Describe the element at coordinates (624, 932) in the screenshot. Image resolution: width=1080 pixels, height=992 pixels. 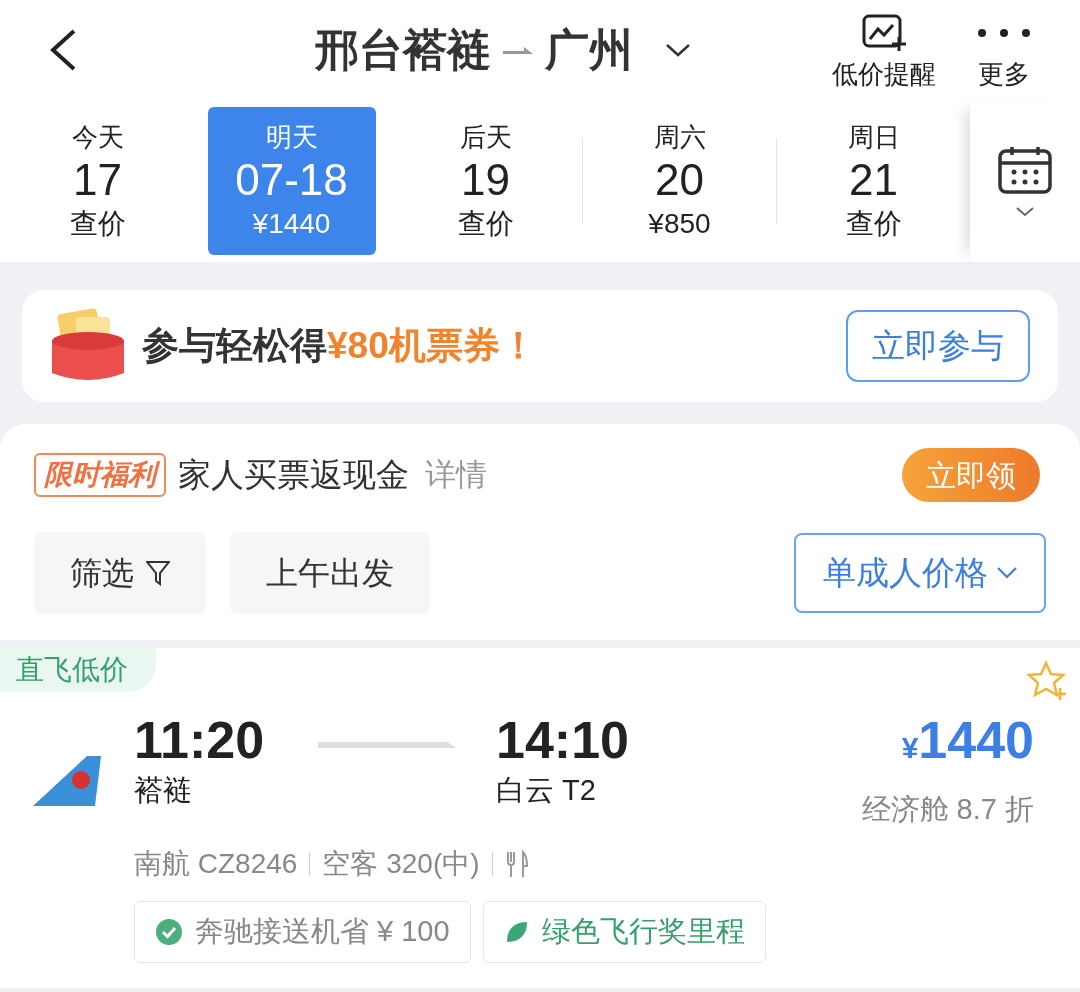
I see `perk-tag: 绿色飞行奖里程` at that location.